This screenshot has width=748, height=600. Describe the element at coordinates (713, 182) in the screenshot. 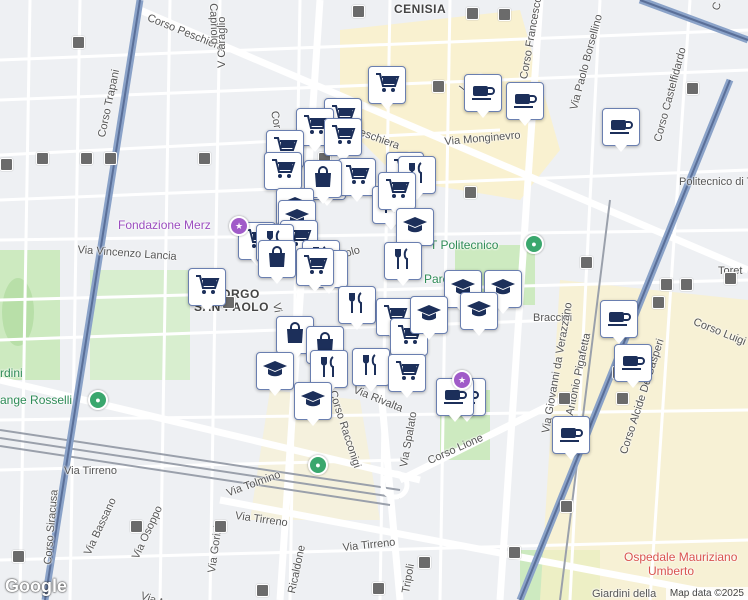

I see `street-label-politecnico: Politecnico di Torino` at that location.